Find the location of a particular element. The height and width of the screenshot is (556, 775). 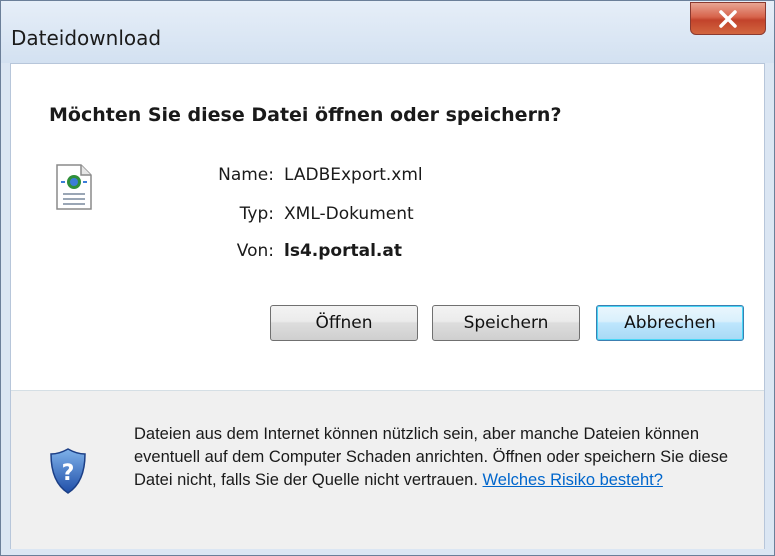

close-icon is located at coordinates (728, 18).